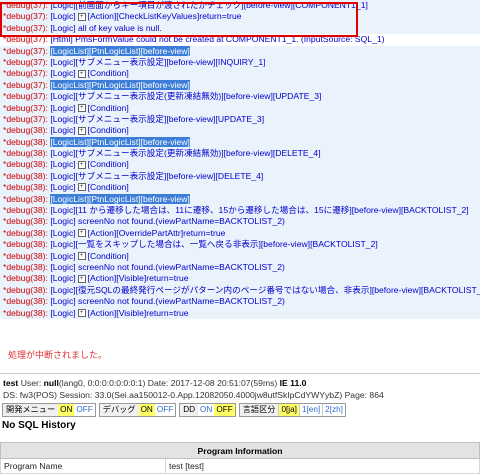  I want to click on log-text: [Action][CheckListKeyValues]return=true, so click(164, 16).